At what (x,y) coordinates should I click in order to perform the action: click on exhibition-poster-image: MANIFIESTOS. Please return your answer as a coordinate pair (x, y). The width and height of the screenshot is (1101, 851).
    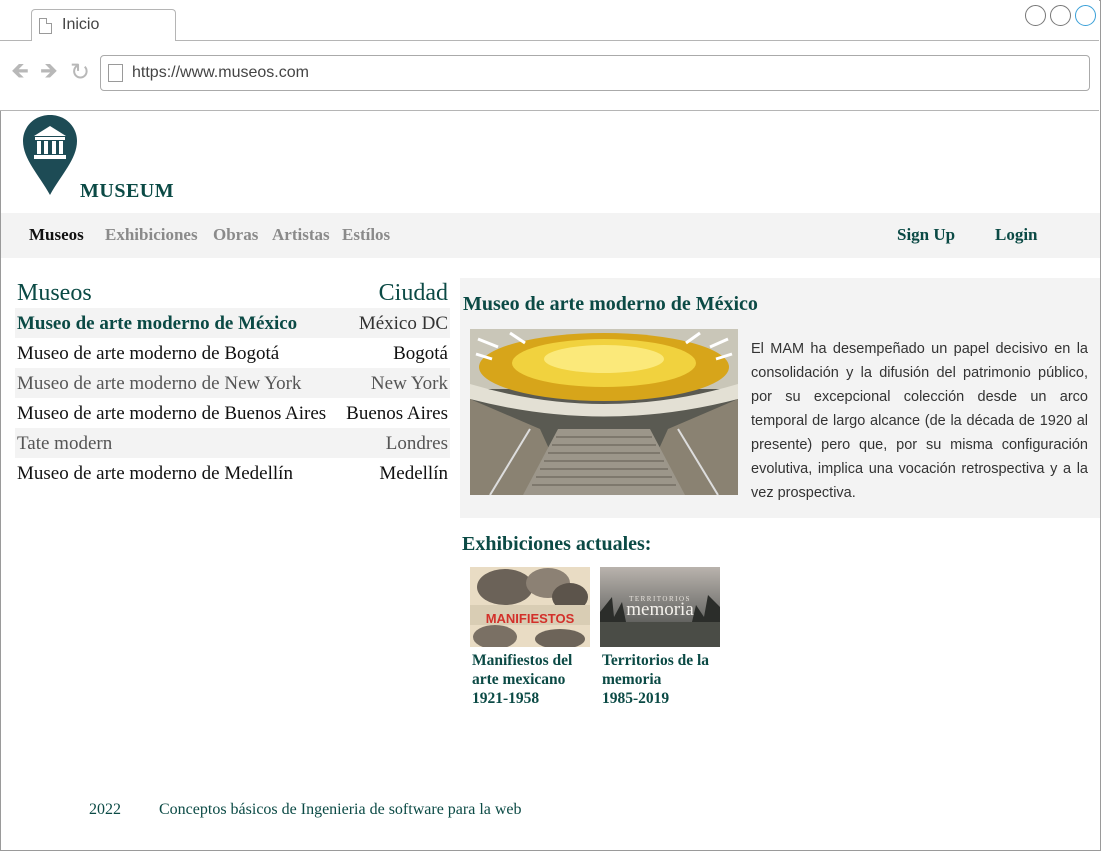
    Looking at the image, I should click on (530, 607).